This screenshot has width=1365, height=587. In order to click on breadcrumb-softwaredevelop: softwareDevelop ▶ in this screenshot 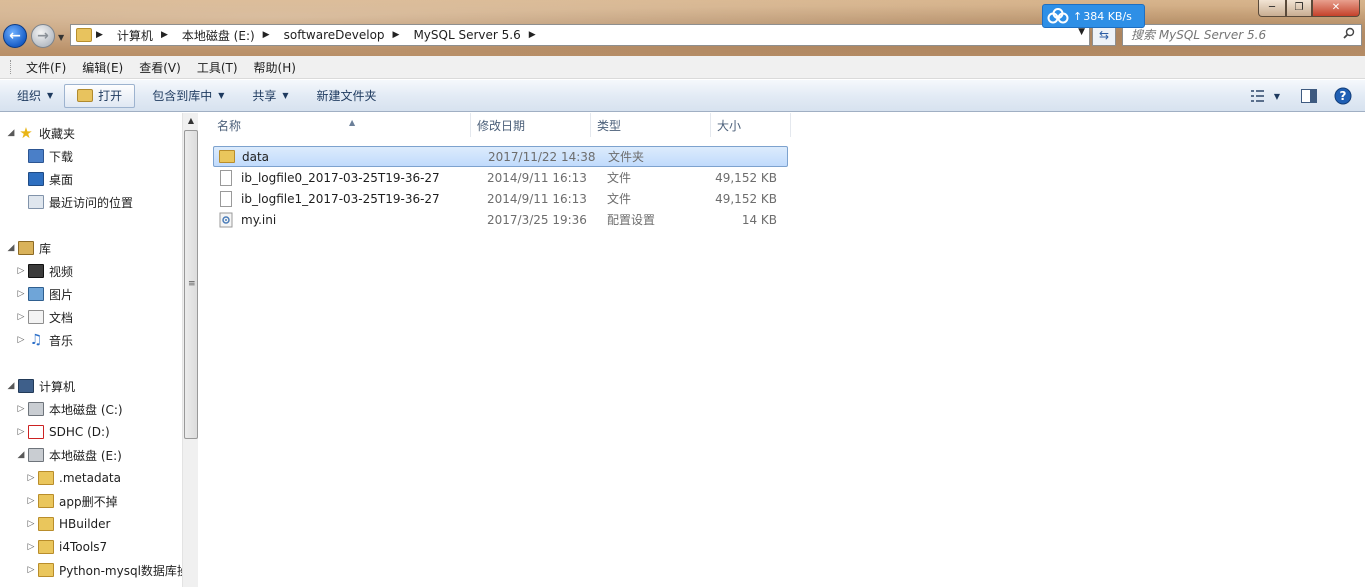, I will do `click(345, 35)`.